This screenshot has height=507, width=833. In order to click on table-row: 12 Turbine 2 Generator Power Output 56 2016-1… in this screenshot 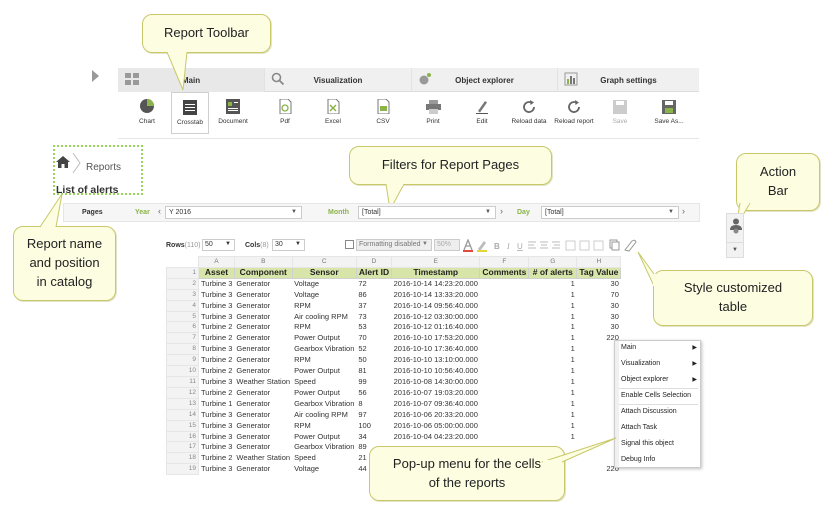, I will do `click(393, 392)`.